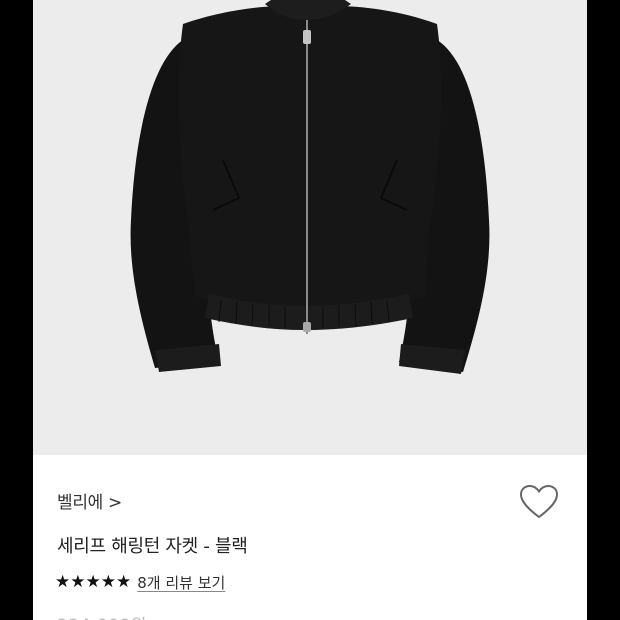 The height and width of the screenshot is (620, 620). I want to click on review-link: 8개 리뷰 보기, so click(181, 582).